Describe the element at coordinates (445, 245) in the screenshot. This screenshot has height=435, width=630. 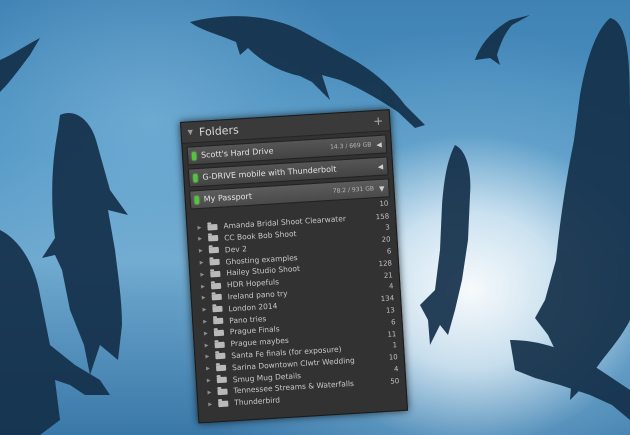
I see `shark-center-right` at that location.